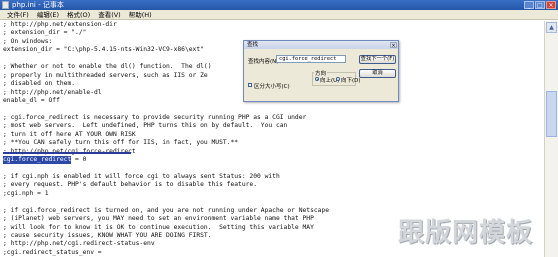 The height and width of the screenshot is (257, 558). Describe the element at coordinates (466, 233) in the screenshot. I see `watermark-logo: 跟版网模板` at that location.